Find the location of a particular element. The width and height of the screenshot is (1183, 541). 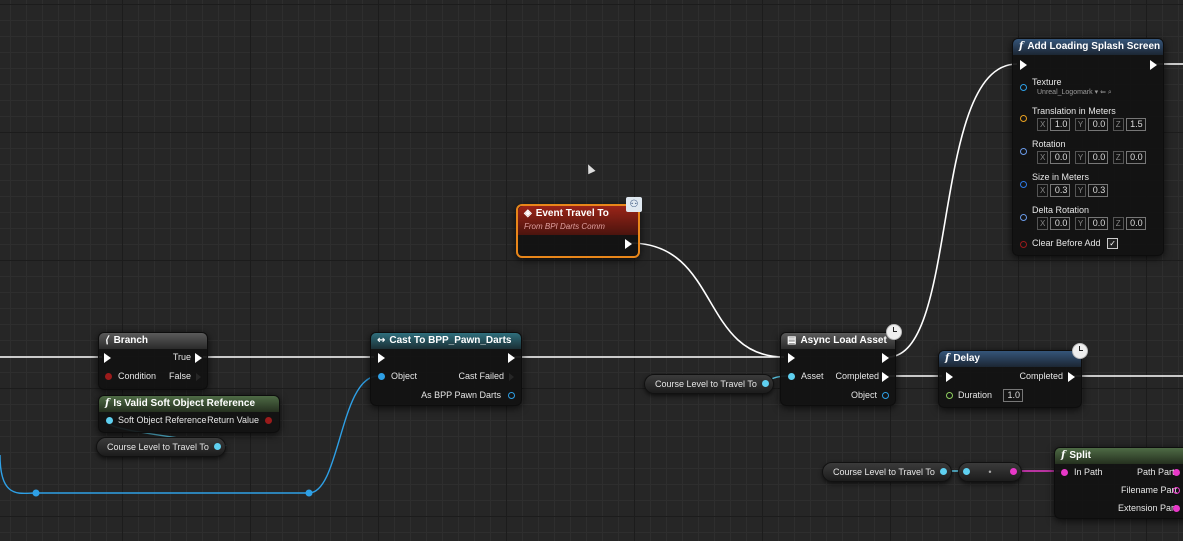

is-valid-header: f Is Valid Soft Object Reference is located at coordinates (189, 404).